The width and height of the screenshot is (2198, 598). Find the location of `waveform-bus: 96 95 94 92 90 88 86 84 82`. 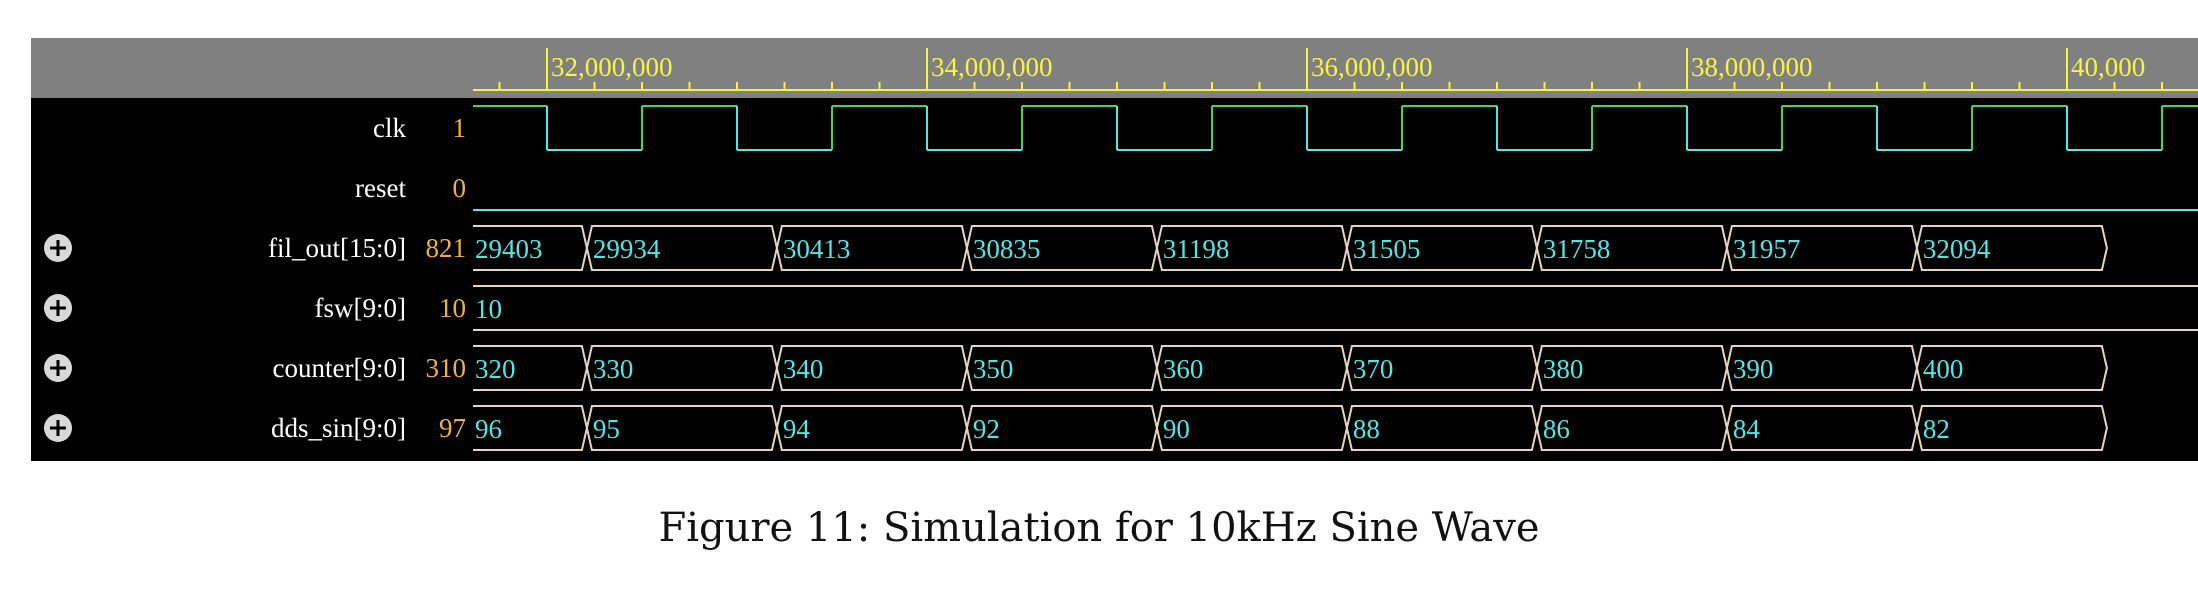

waveform-bus: 96 95 94 92 90 88 86 84 82 is located at coordinates (1290, 428).